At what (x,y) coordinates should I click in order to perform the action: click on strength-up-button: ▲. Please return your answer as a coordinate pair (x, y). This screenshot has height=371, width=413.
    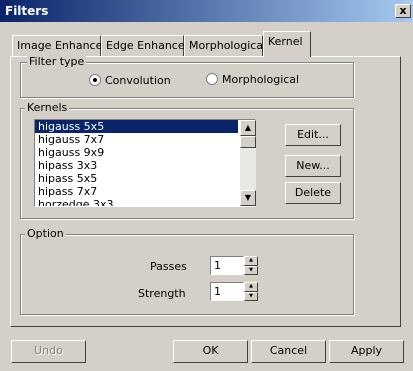
    Looking at the image, I should click on (251, 287).